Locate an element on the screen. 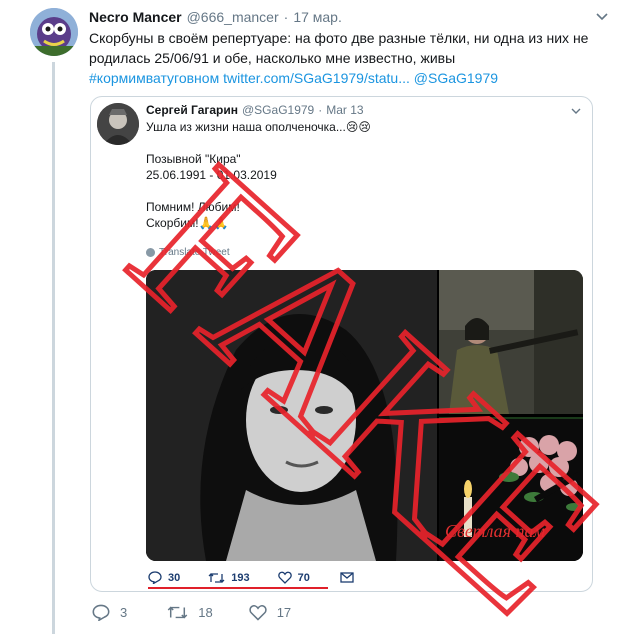  envelope-icon is located at coordinates (347, 577).